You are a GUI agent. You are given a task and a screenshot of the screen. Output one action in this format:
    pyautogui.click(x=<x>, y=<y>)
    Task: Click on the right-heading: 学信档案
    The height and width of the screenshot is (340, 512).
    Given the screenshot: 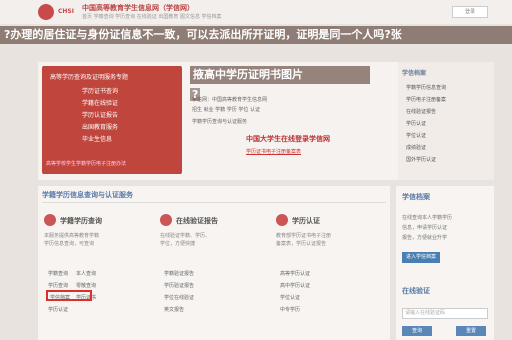 What is the action you would take?
    pyautogui.click(x=416, y=197)
    